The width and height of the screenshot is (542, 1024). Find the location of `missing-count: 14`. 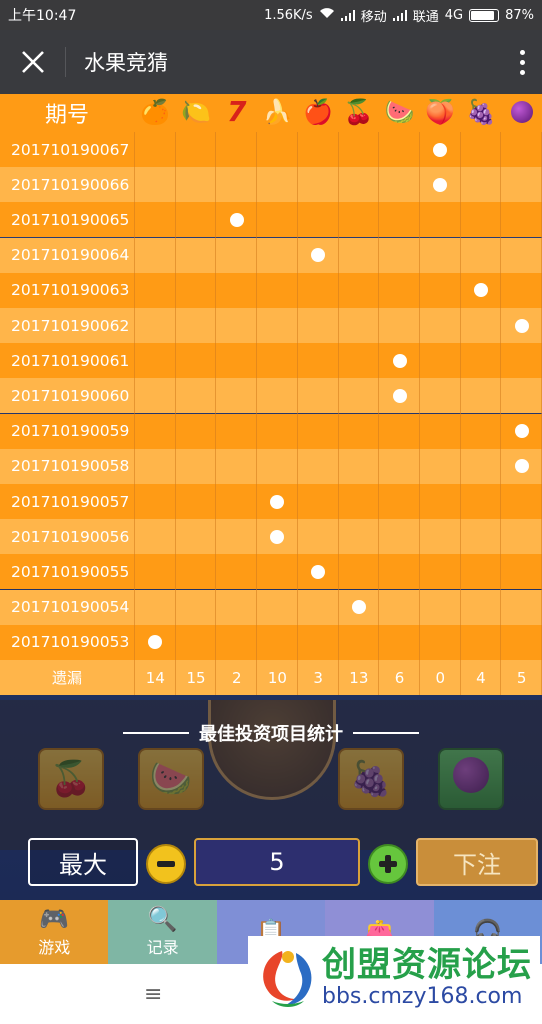

missing-count: 14 is located at coordinates (155, 677).